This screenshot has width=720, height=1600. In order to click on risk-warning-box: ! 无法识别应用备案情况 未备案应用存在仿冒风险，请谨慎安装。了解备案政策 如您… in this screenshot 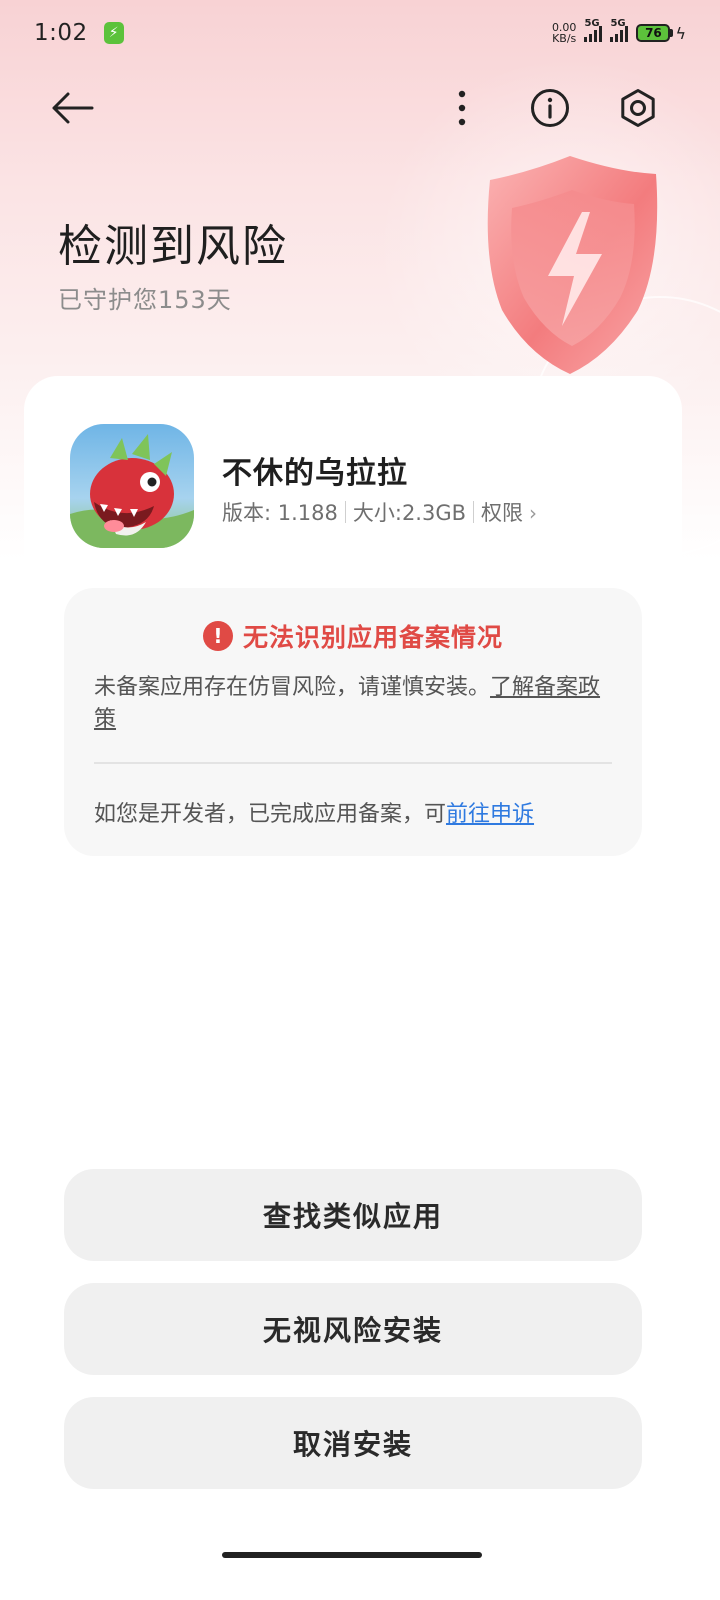, I will do `click(353, 722)`.